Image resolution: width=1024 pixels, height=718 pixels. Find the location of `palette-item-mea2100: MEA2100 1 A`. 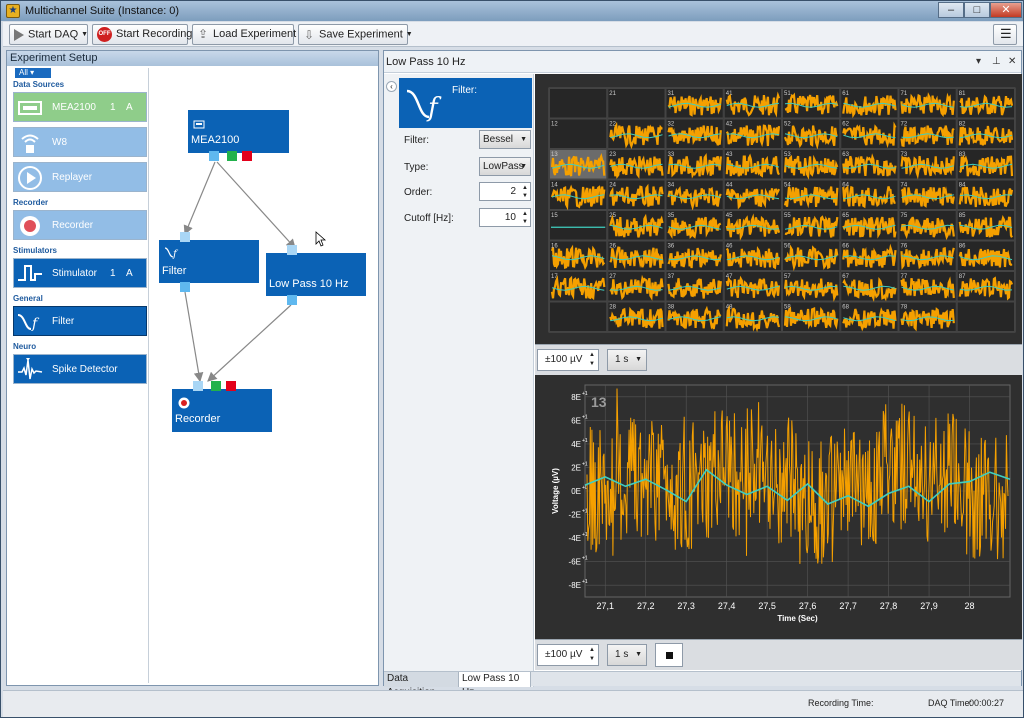

palette-item-mea2100: MEA2100 1 A is located at coordinates (80, 107).